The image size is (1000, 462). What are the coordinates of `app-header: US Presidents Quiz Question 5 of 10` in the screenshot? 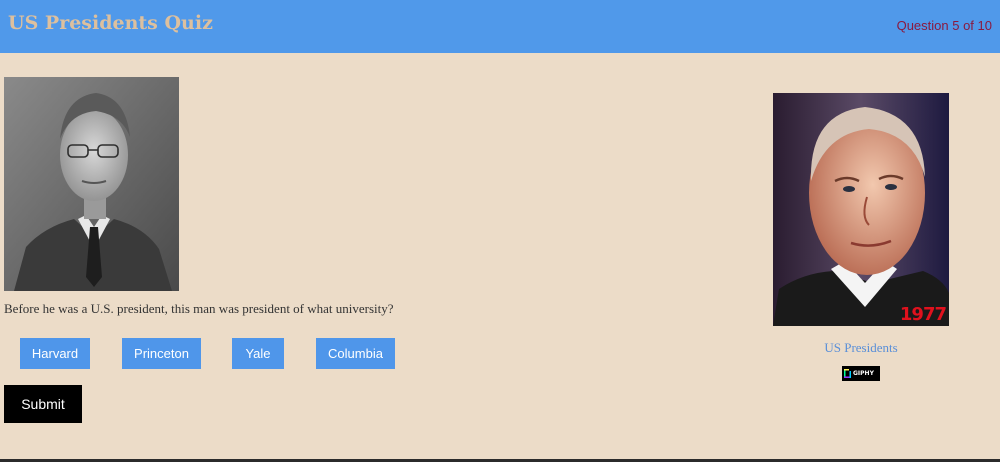 It's located at (500, 26).